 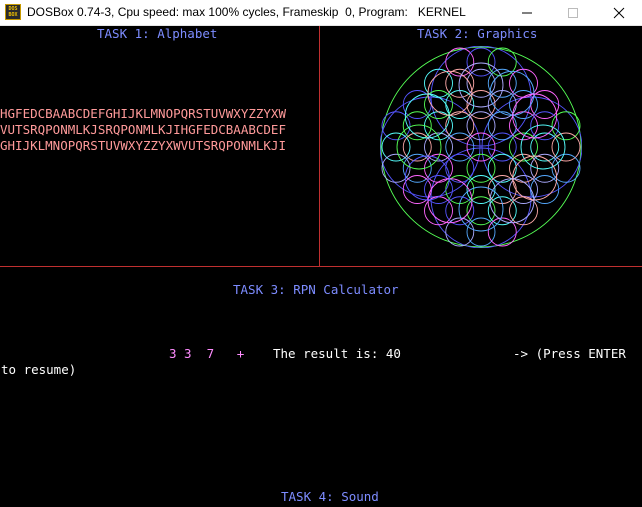 I want to click on horizontal-divider, so click(x=321, y=266).